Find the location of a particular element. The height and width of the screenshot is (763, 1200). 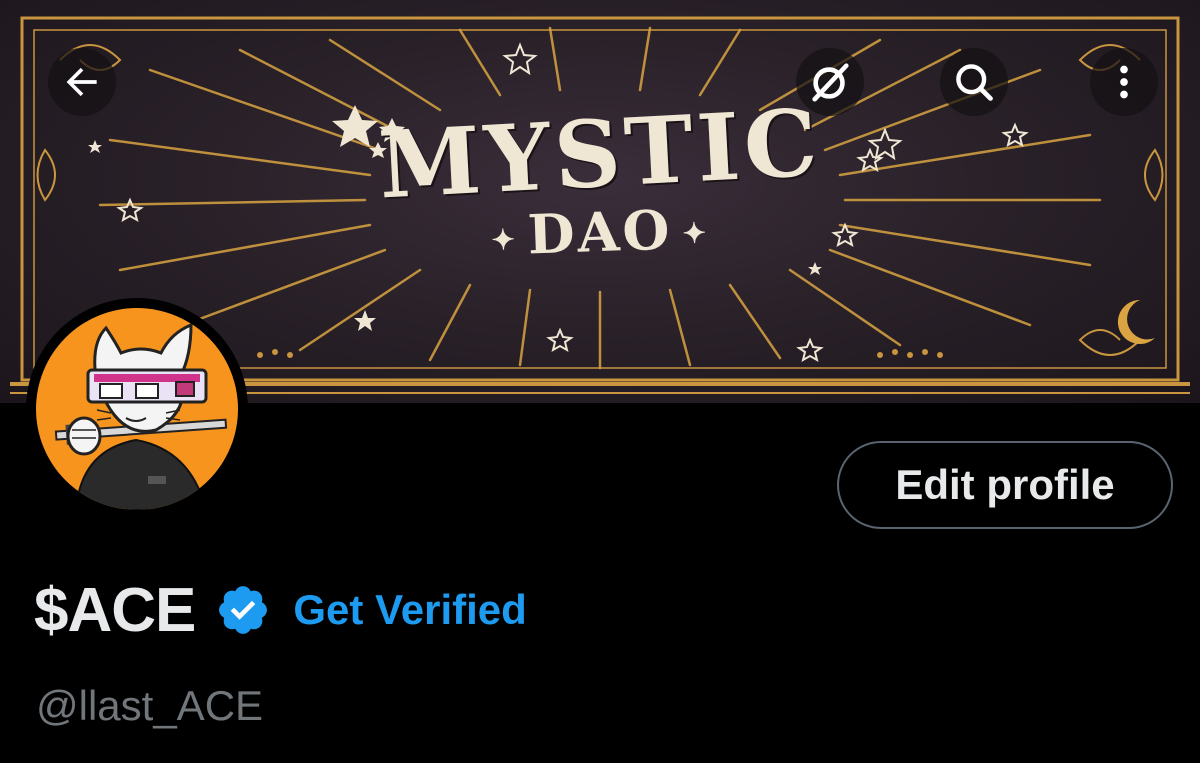

search-button is located at coordinates (974, 82).